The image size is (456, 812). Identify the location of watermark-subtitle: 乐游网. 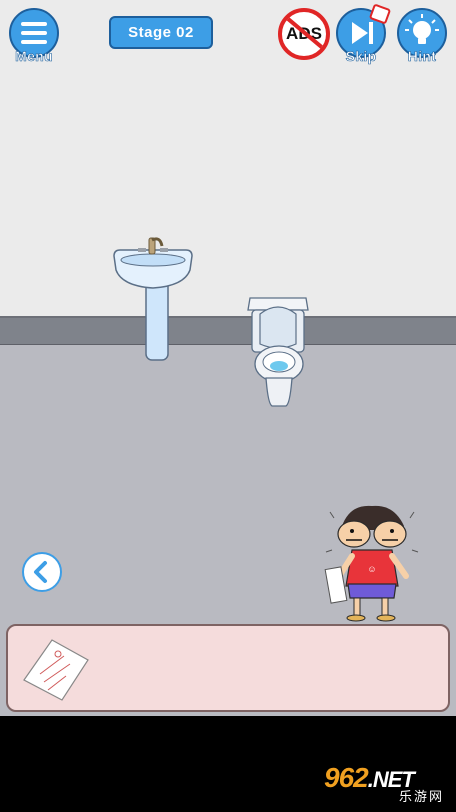
(421, 796).